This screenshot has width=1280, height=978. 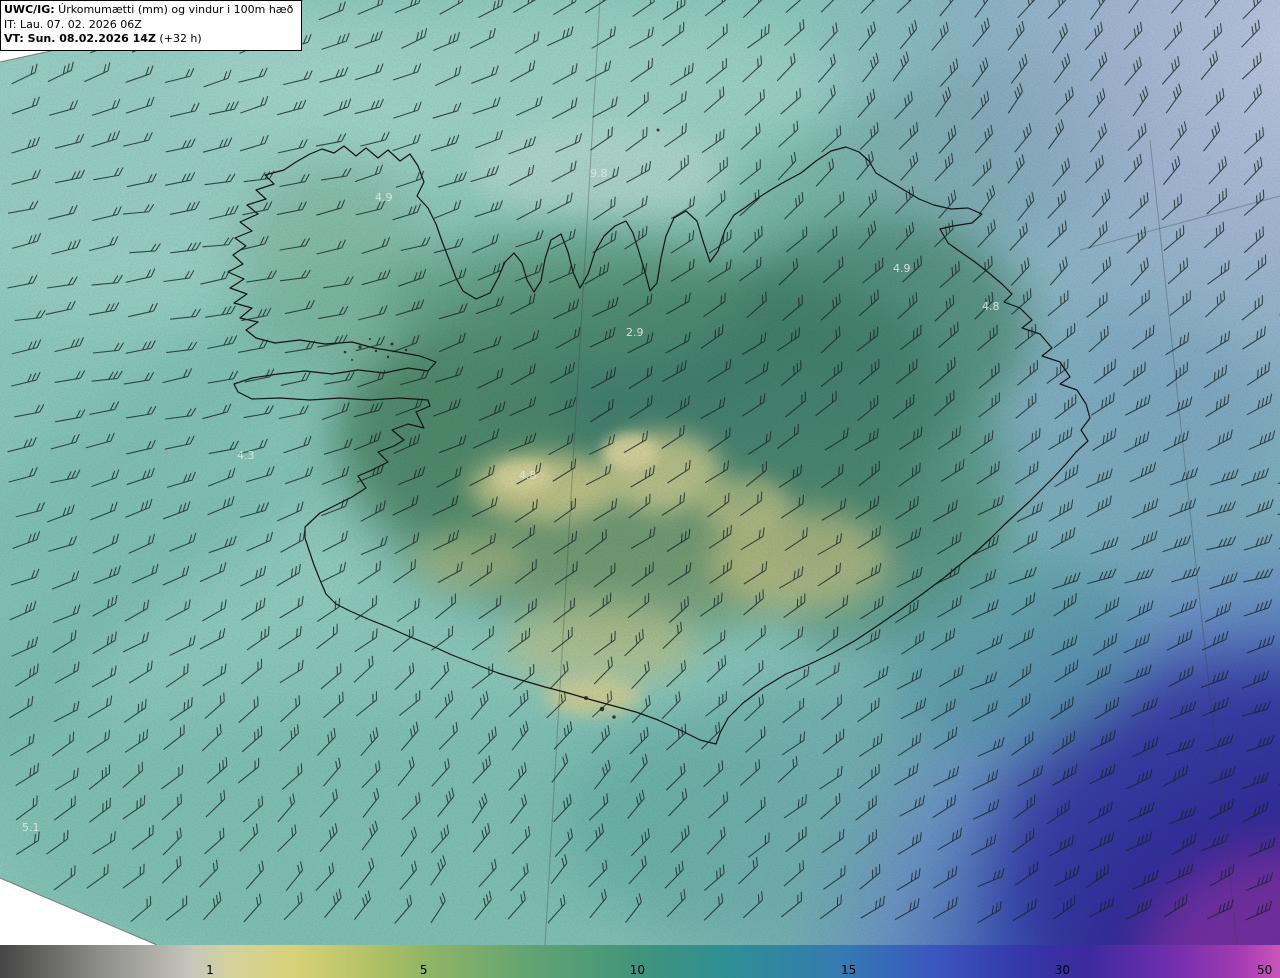 What do you see at coordinates (80, 39) in the screenshot?
I see `valid-time: VT: Sun. 08.02.2026 14Z` at bounding box center [80, 39].